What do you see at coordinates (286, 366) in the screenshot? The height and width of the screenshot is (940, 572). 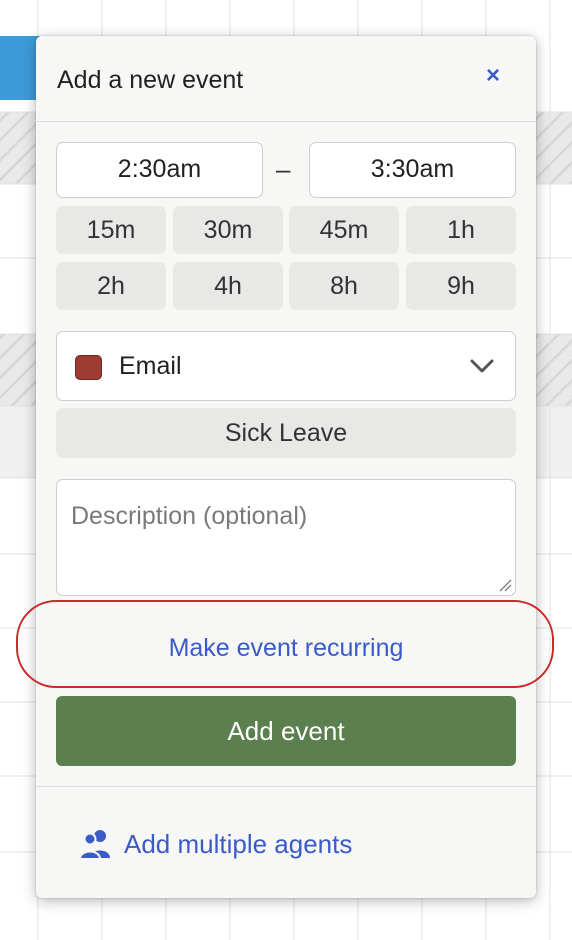 I see `activity-select: Email` at bounding box center [286, 366].